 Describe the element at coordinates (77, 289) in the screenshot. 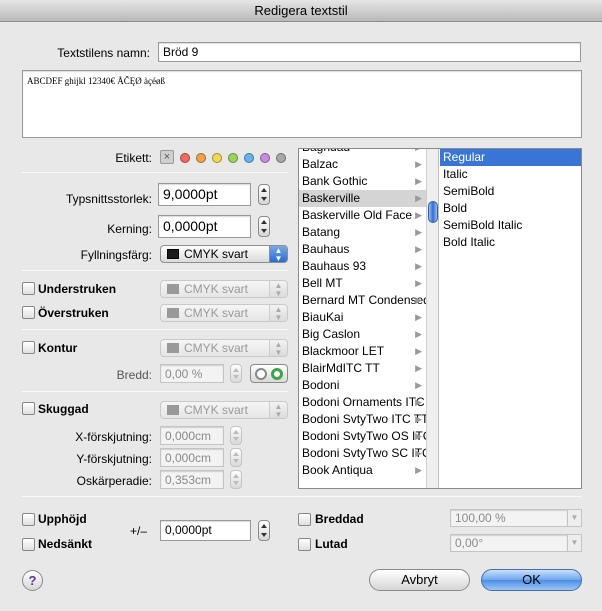

I see `underline-label: Understruken` at that location.